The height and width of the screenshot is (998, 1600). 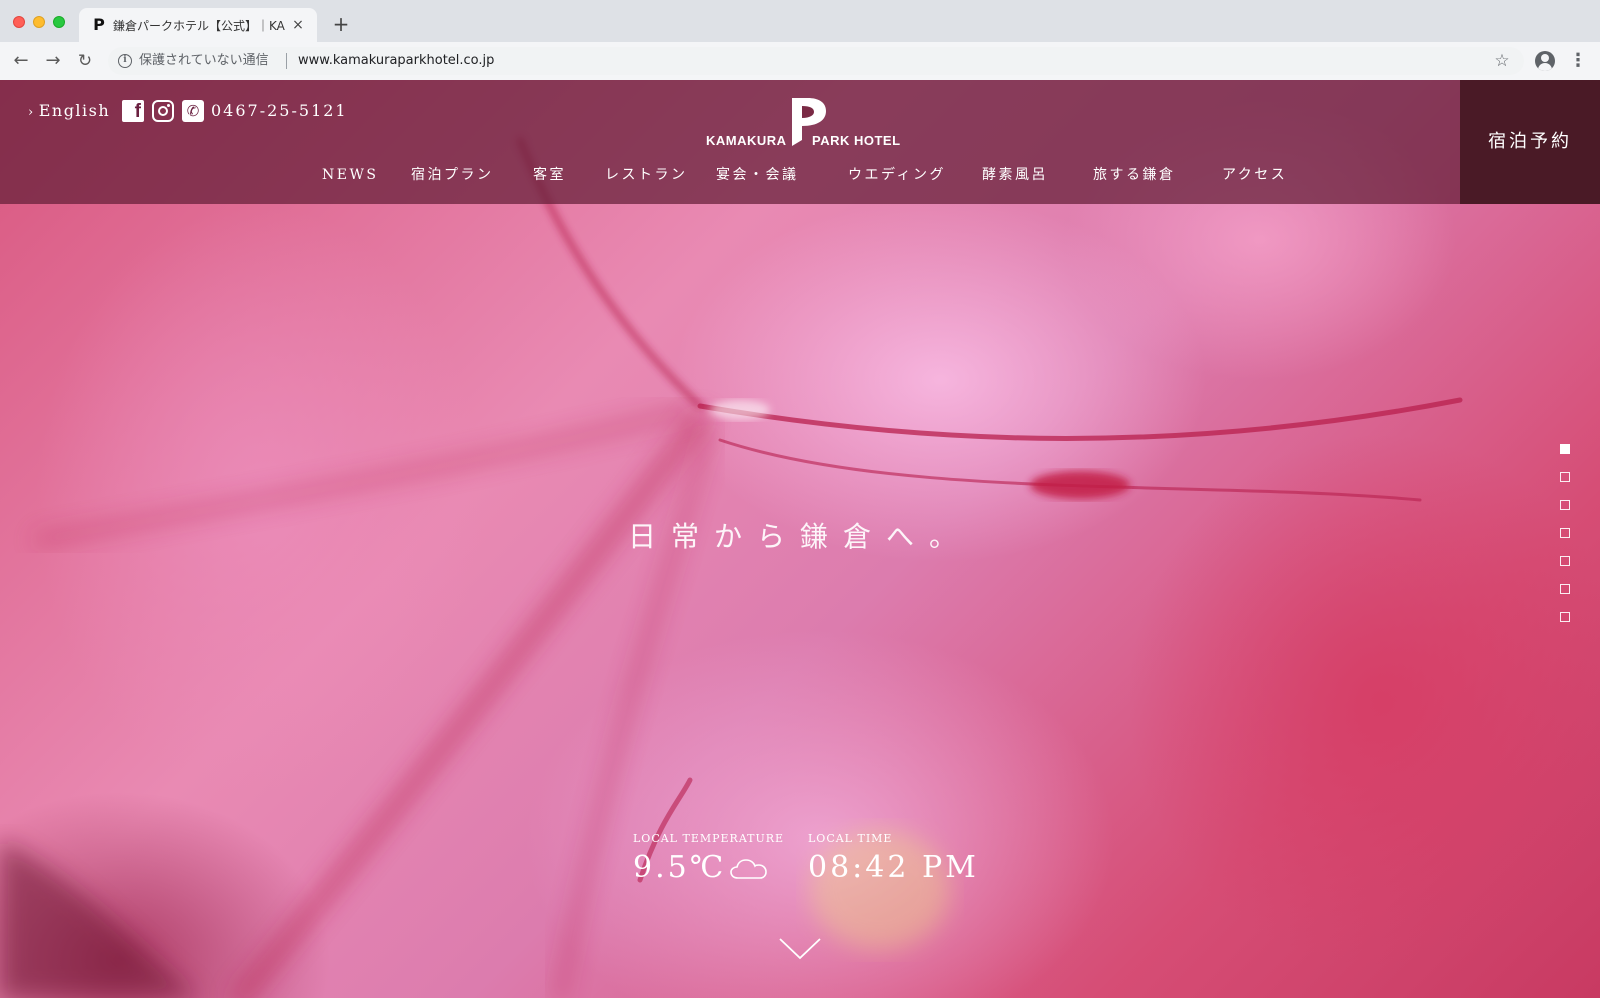 I want to click on maximize-window-button, so click(x=59, y=22).